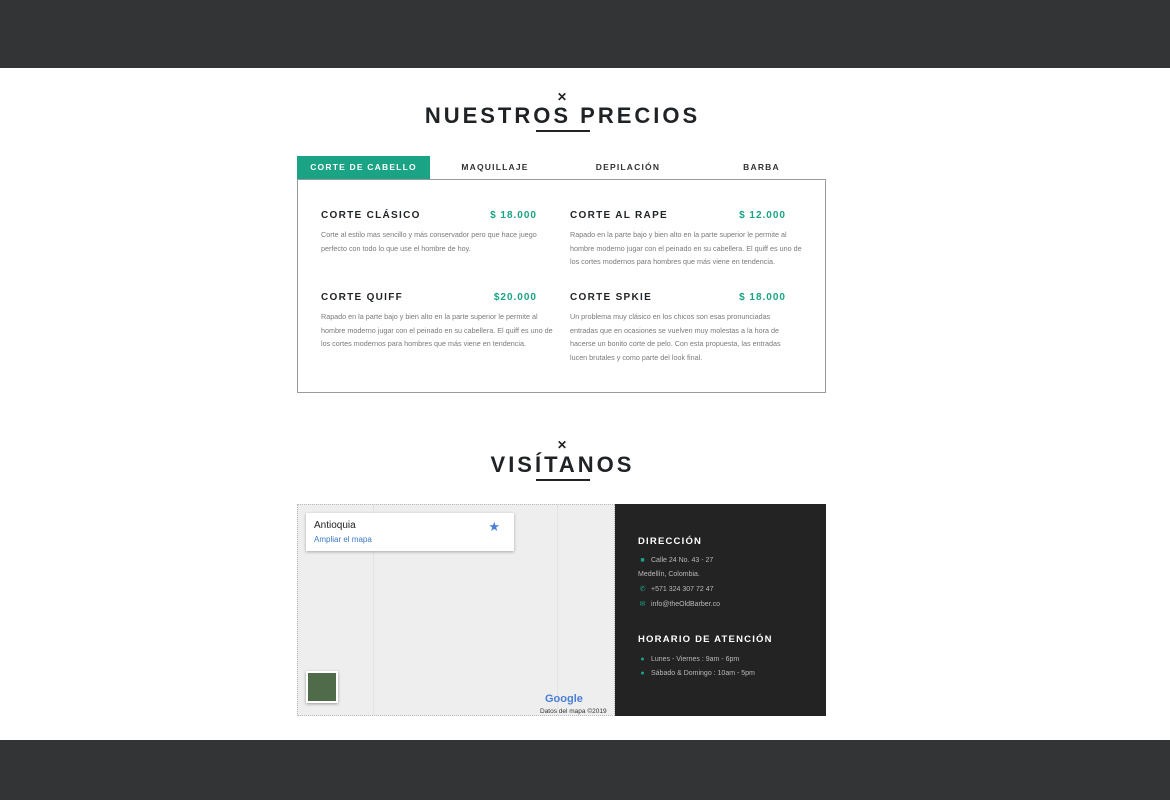 The height and width of the screenshot is (800, 1170). What do you see at coordinates (362, 297) in the screenshot?
I see `price-item-name: CORTE QUIFF` at bounding box center [362, 297].